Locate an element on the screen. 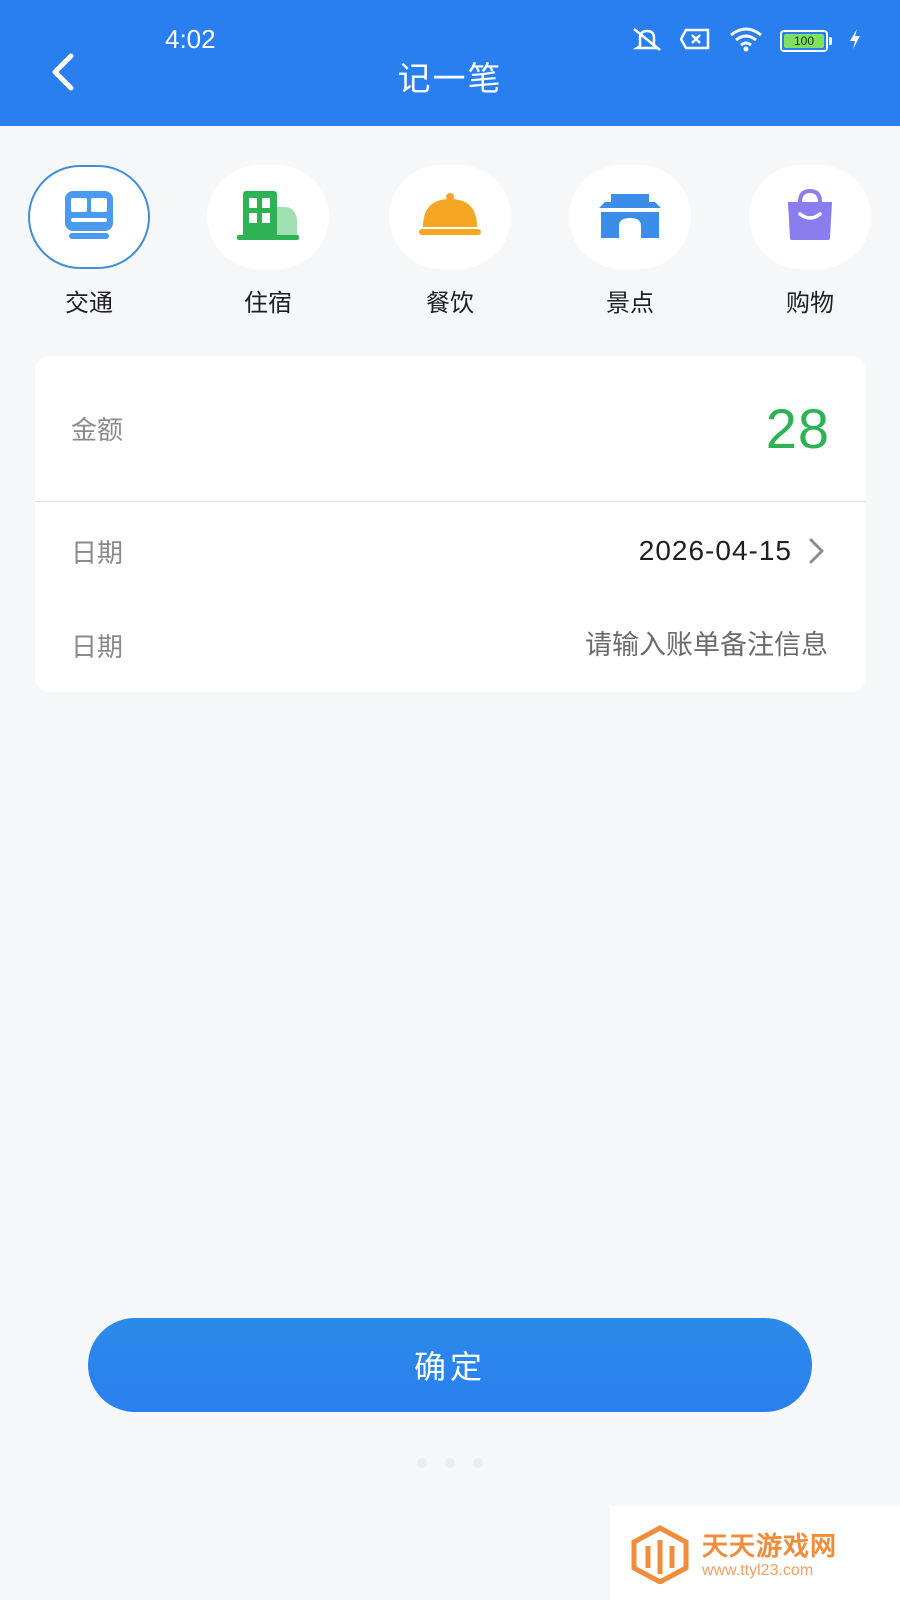 The height and width of the screenshot is (1600, 900). close-box-icon is located at coordinates (695, 41).